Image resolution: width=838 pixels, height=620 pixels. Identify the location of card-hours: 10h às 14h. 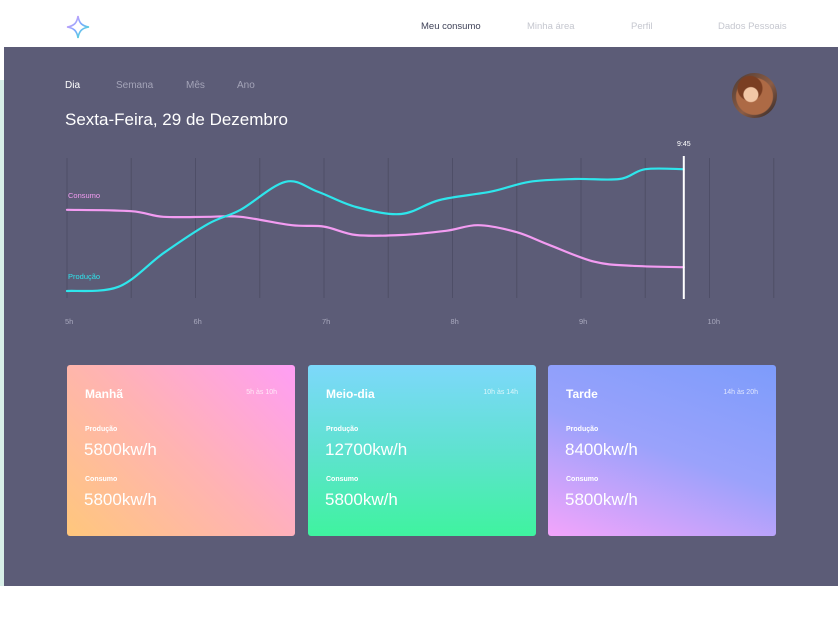
(500, 392).